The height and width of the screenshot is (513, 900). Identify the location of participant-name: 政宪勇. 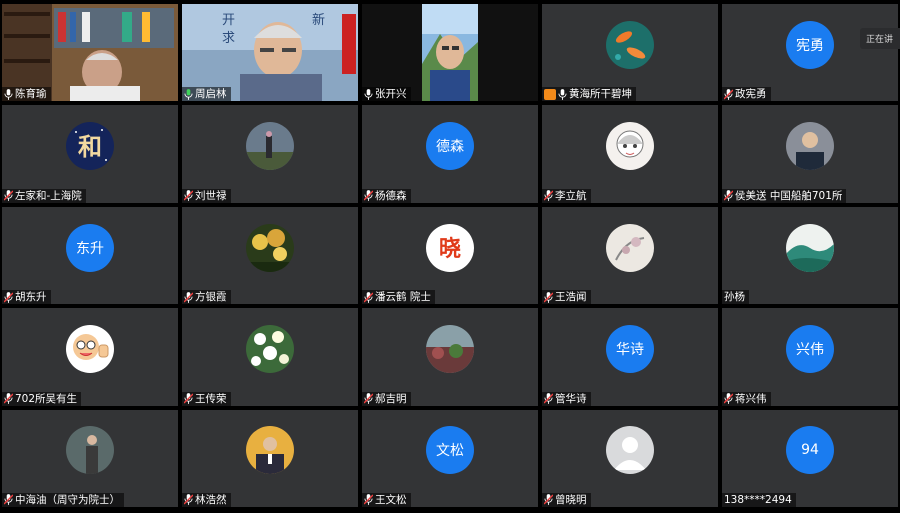
(751, 94).